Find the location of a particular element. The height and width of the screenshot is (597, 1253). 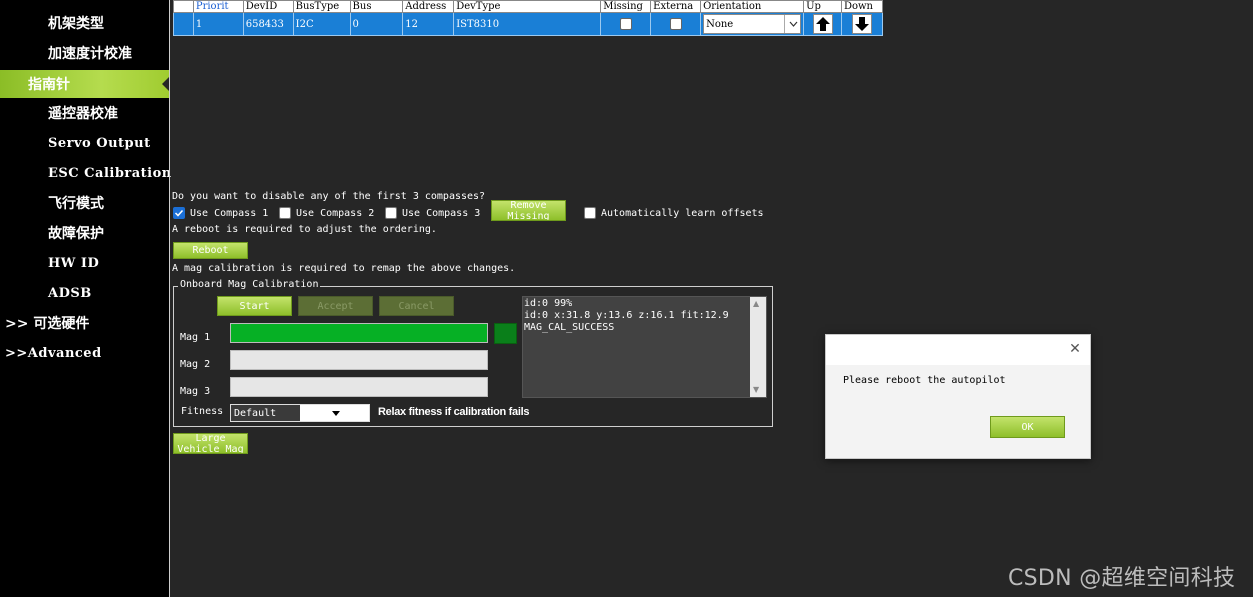

mag2-progress-bar is located at coordinates (359, 360).